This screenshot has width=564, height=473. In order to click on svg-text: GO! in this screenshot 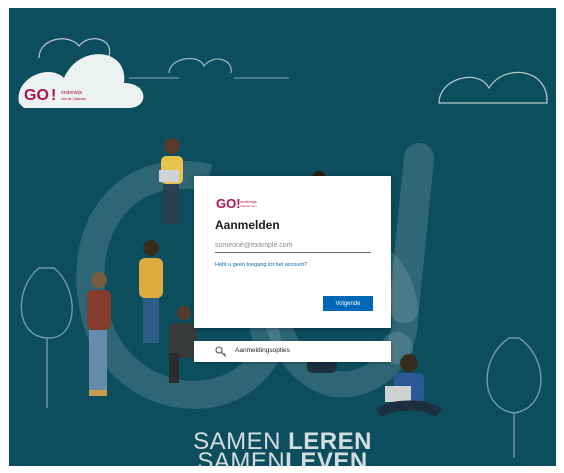, I will do `click(228, 203)`.